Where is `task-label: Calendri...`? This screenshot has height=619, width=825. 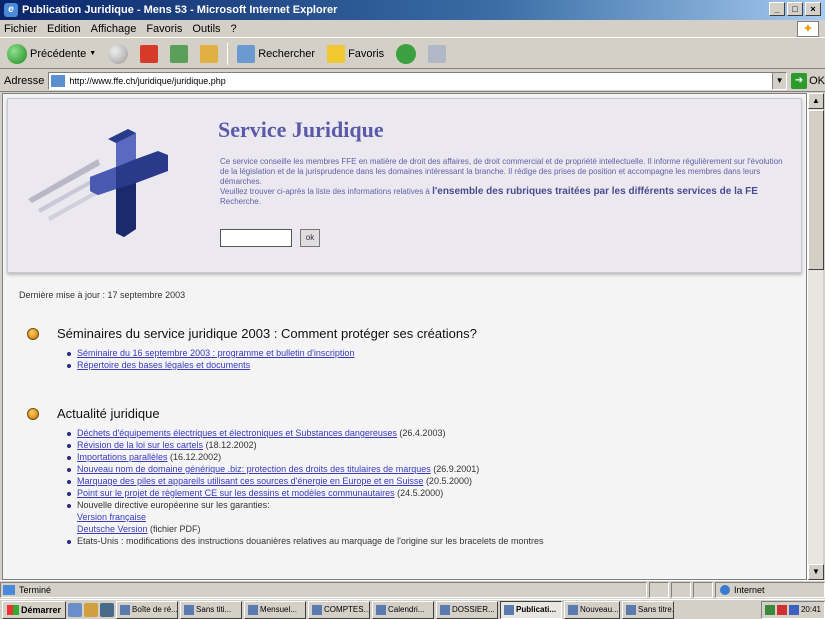 task-label: Calendri... is located at coordinates (406, 609).